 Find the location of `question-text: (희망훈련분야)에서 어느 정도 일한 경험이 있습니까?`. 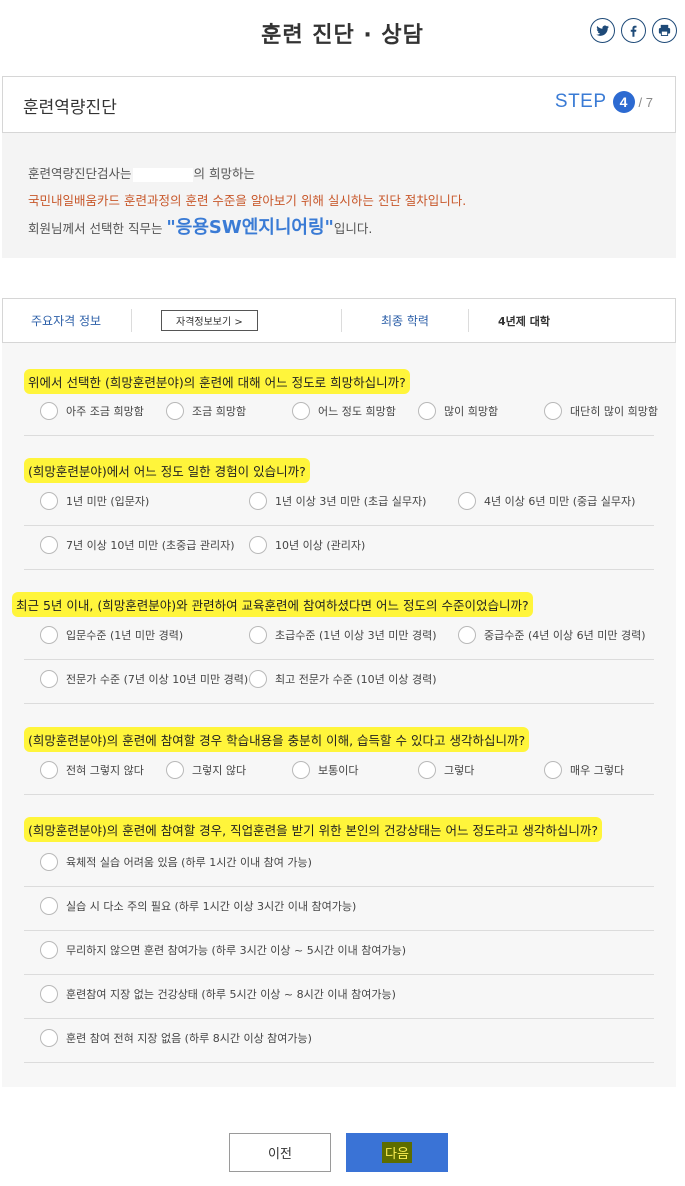

question-text: (희망훈련분야)에서 어느 정도 일한 경험이 있습니까? is located at coordinates (167, 470).